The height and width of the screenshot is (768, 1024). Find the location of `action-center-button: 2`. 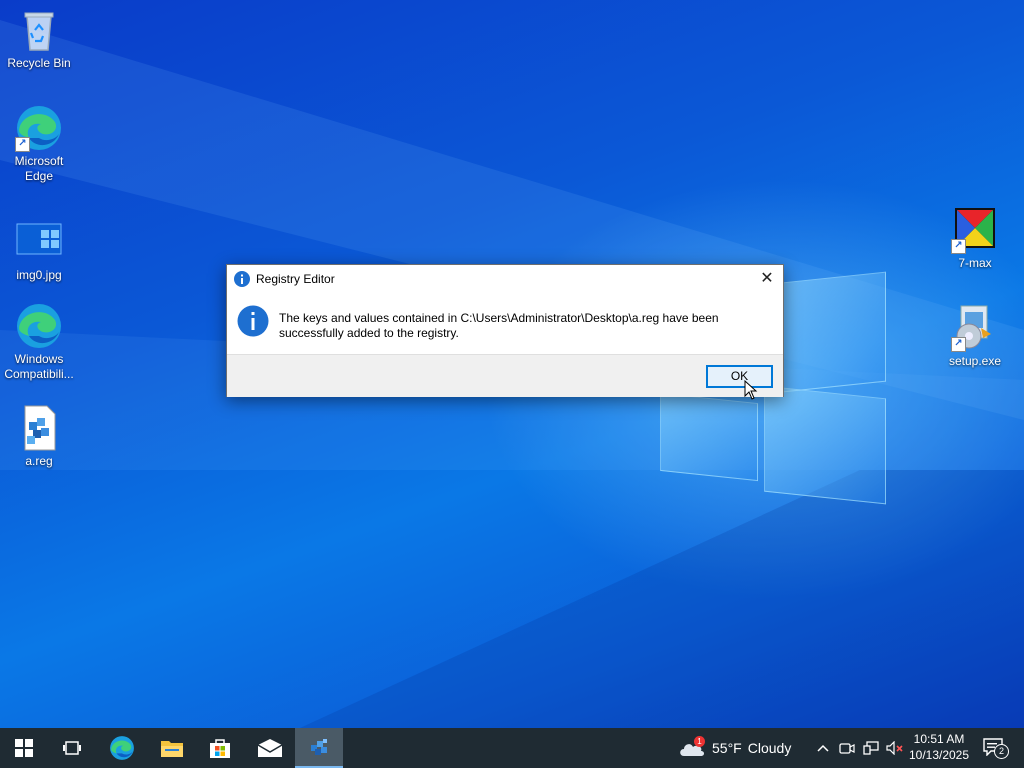

action-center-button: 2 is located at coordinates (994, 748).